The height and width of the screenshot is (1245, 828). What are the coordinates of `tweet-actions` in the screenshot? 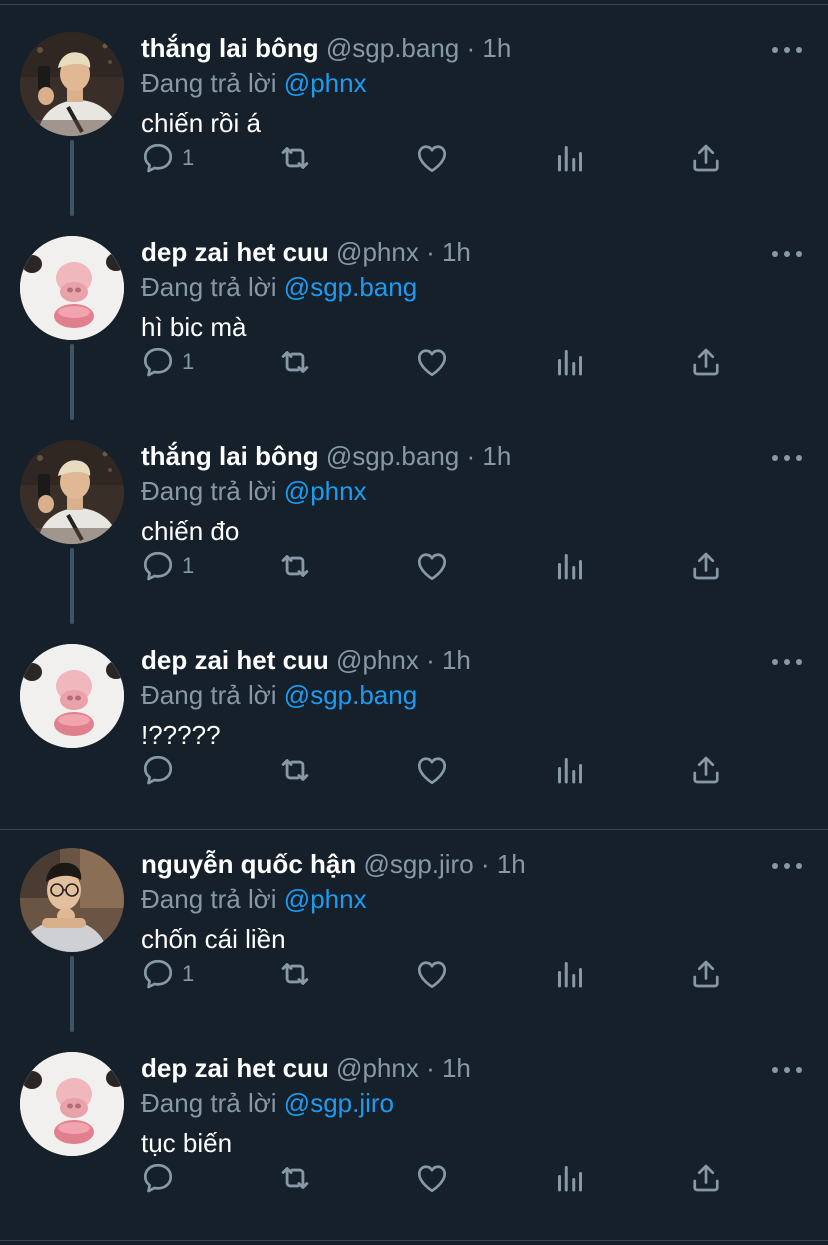 It's located at (440, 1178).